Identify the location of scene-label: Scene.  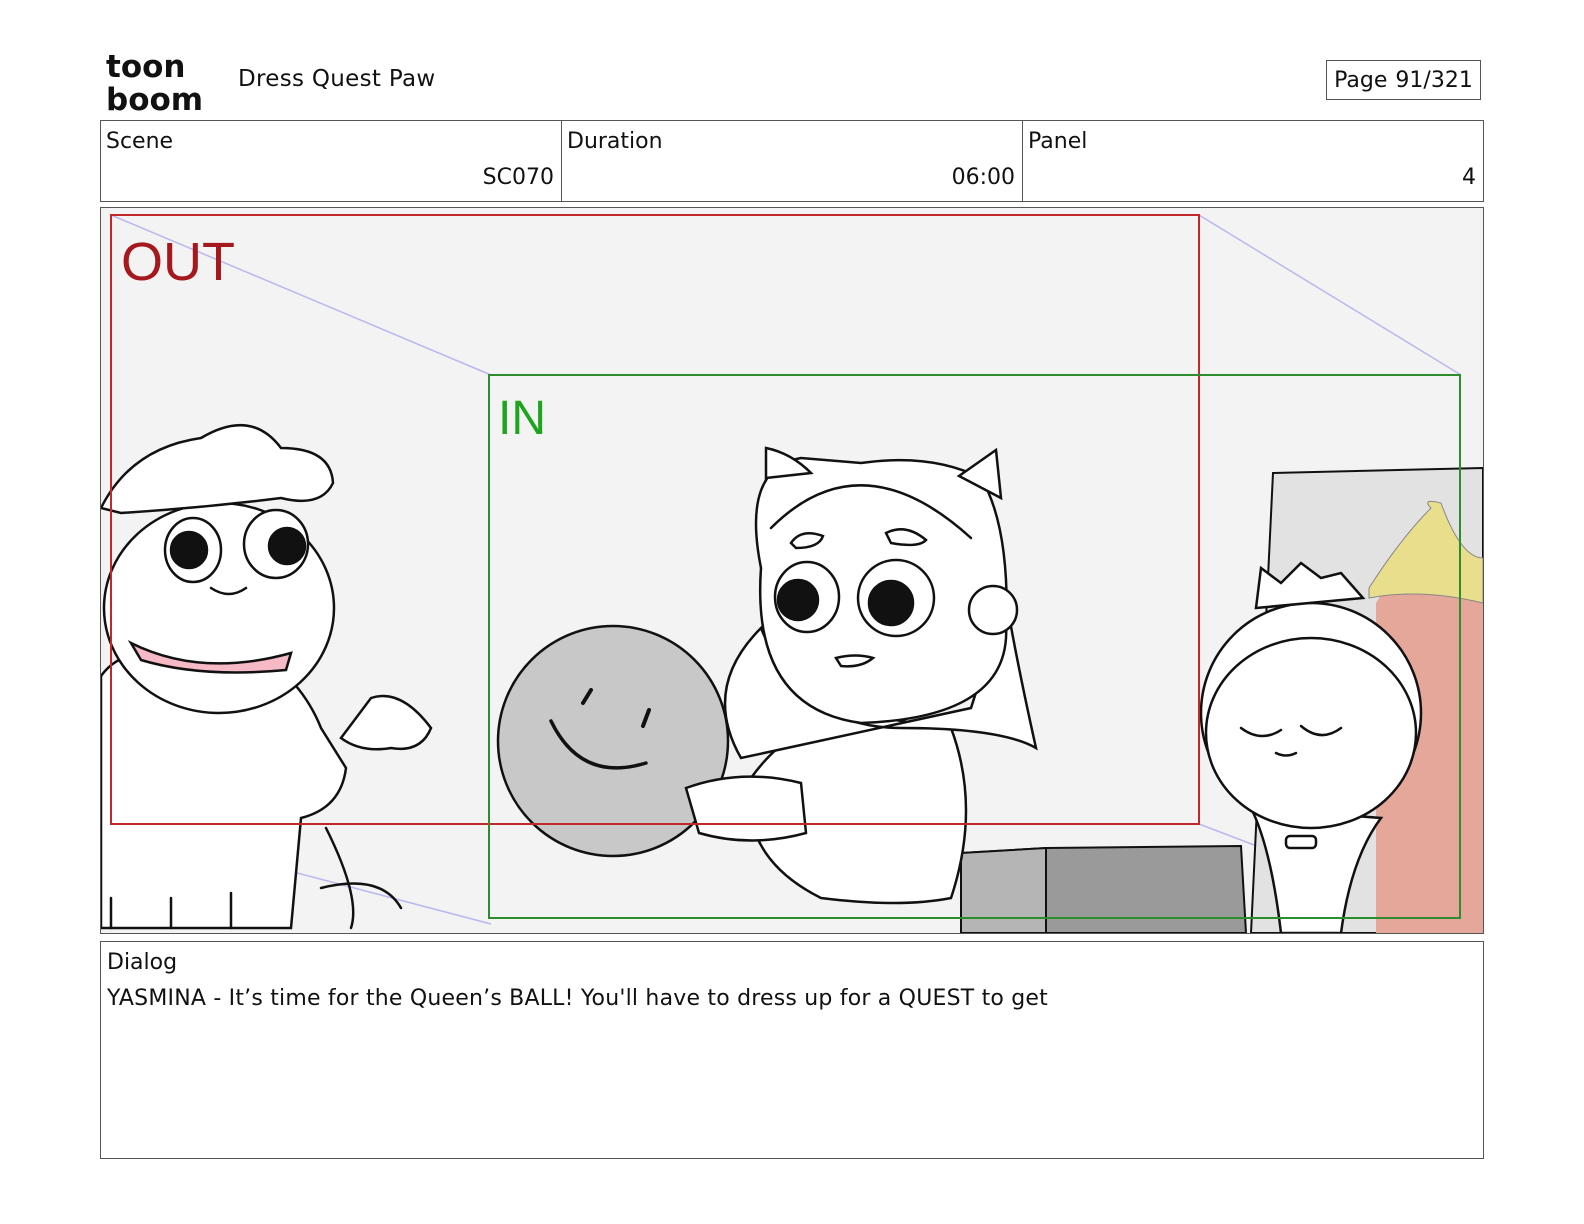
(140, 141).